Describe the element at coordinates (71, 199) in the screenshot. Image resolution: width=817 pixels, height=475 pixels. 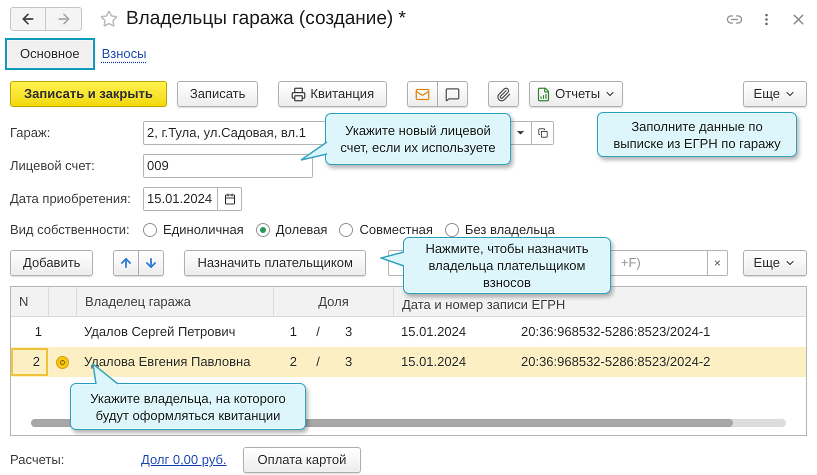
I see `field-label: Дата приобретения:` at that location.